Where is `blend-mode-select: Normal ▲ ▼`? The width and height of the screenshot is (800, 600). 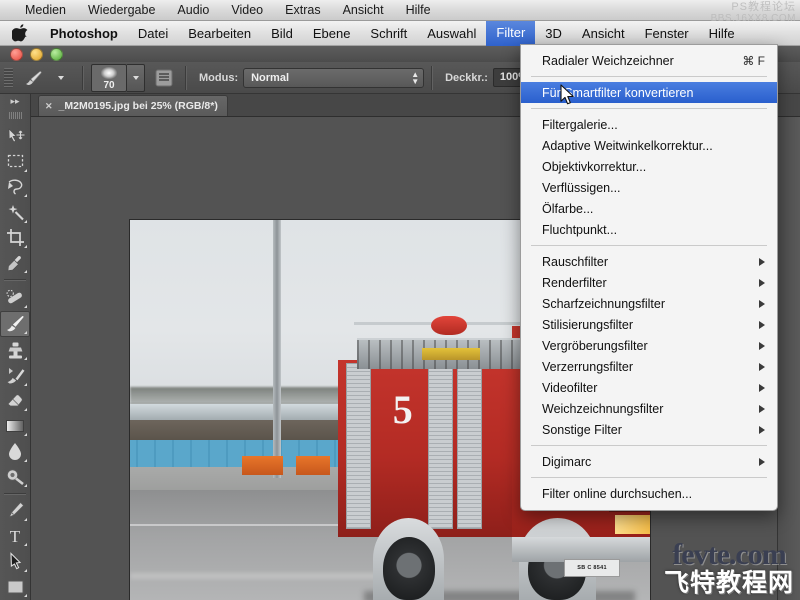
blend-mode-select: Normal ▲ ▼ is located at coordinates (334, 77).